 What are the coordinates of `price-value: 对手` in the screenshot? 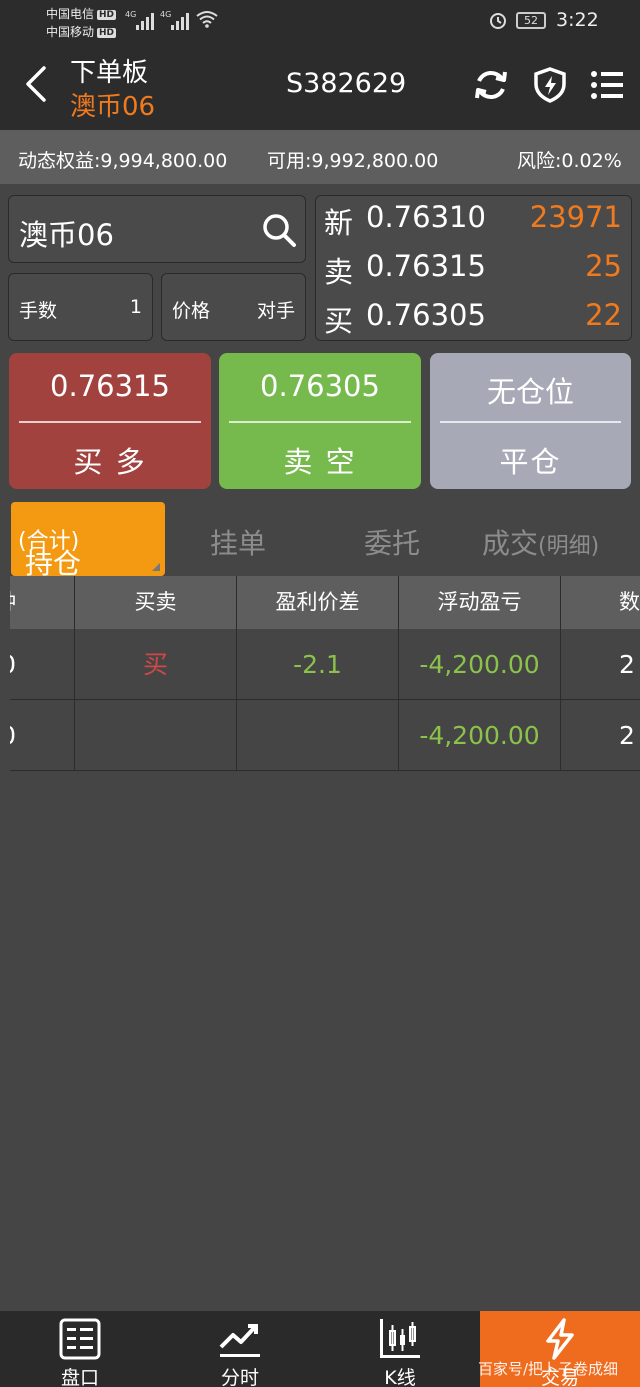 It's located at (275, 311).